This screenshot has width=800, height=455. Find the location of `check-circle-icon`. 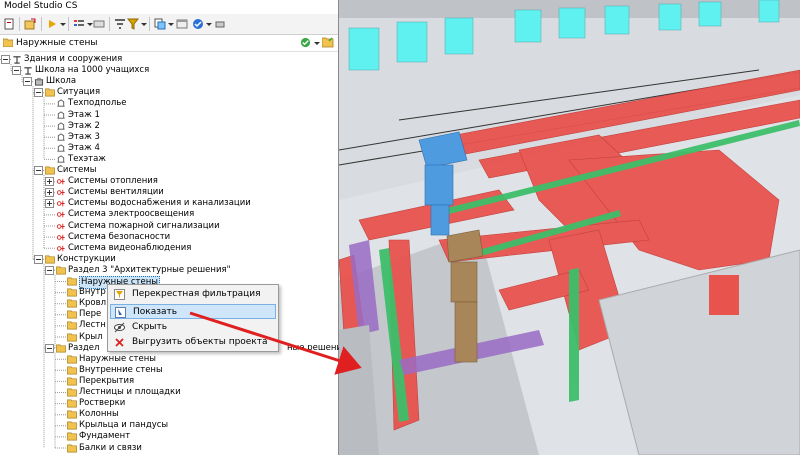

check-circle-icon is located at coordinates (198, 24).